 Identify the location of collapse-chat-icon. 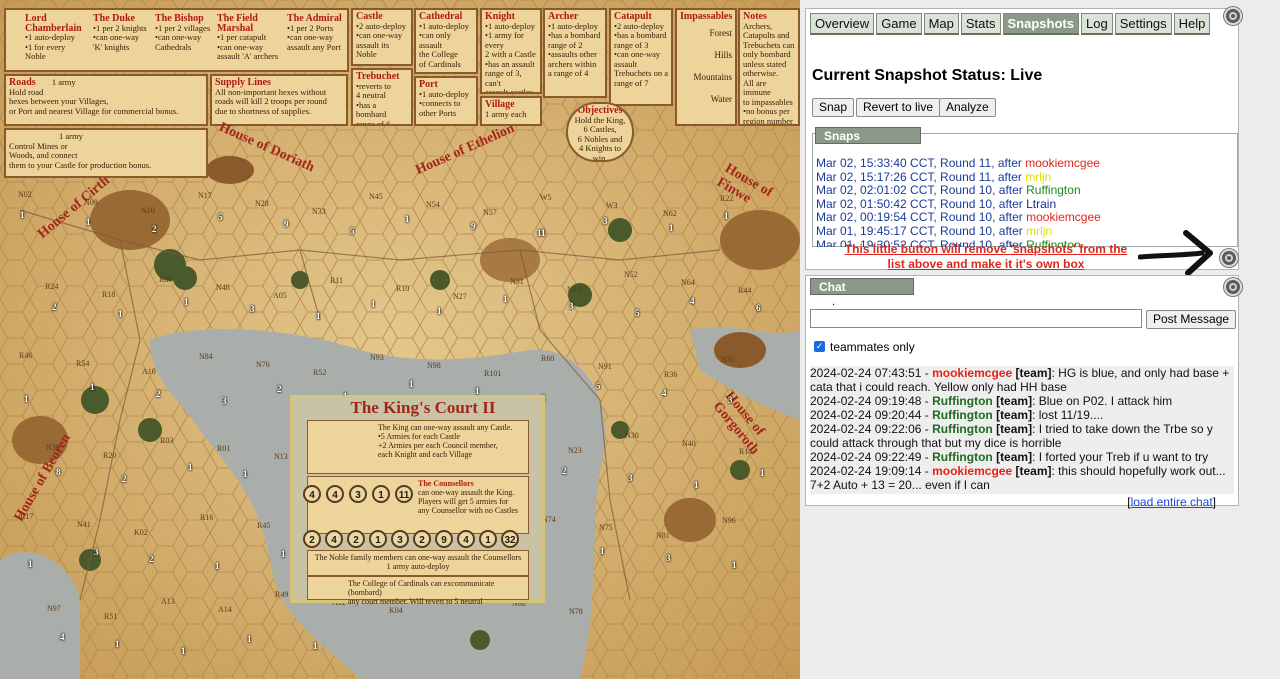
(1233, 287).